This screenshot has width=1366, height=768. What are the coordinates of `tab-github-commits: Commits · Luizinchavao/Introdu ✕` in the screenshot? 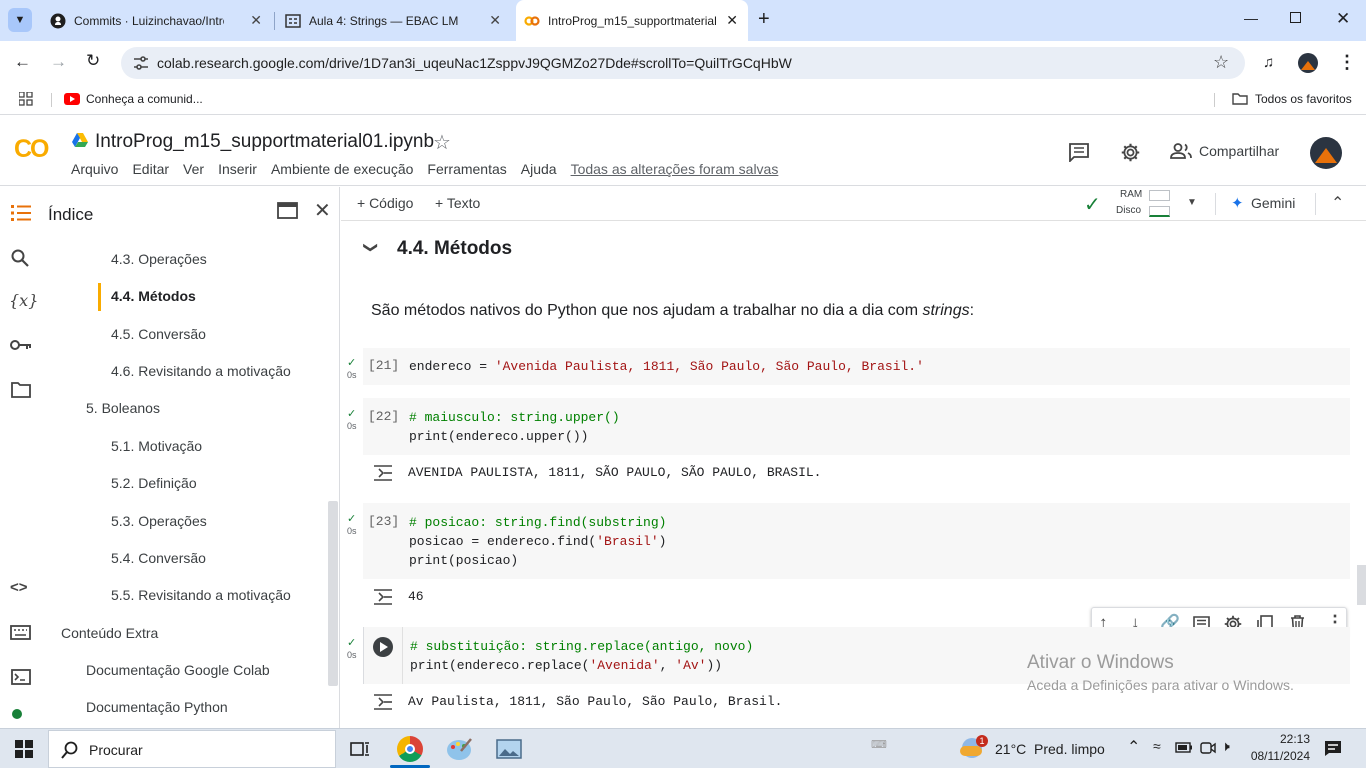 It's located at (157, 20).